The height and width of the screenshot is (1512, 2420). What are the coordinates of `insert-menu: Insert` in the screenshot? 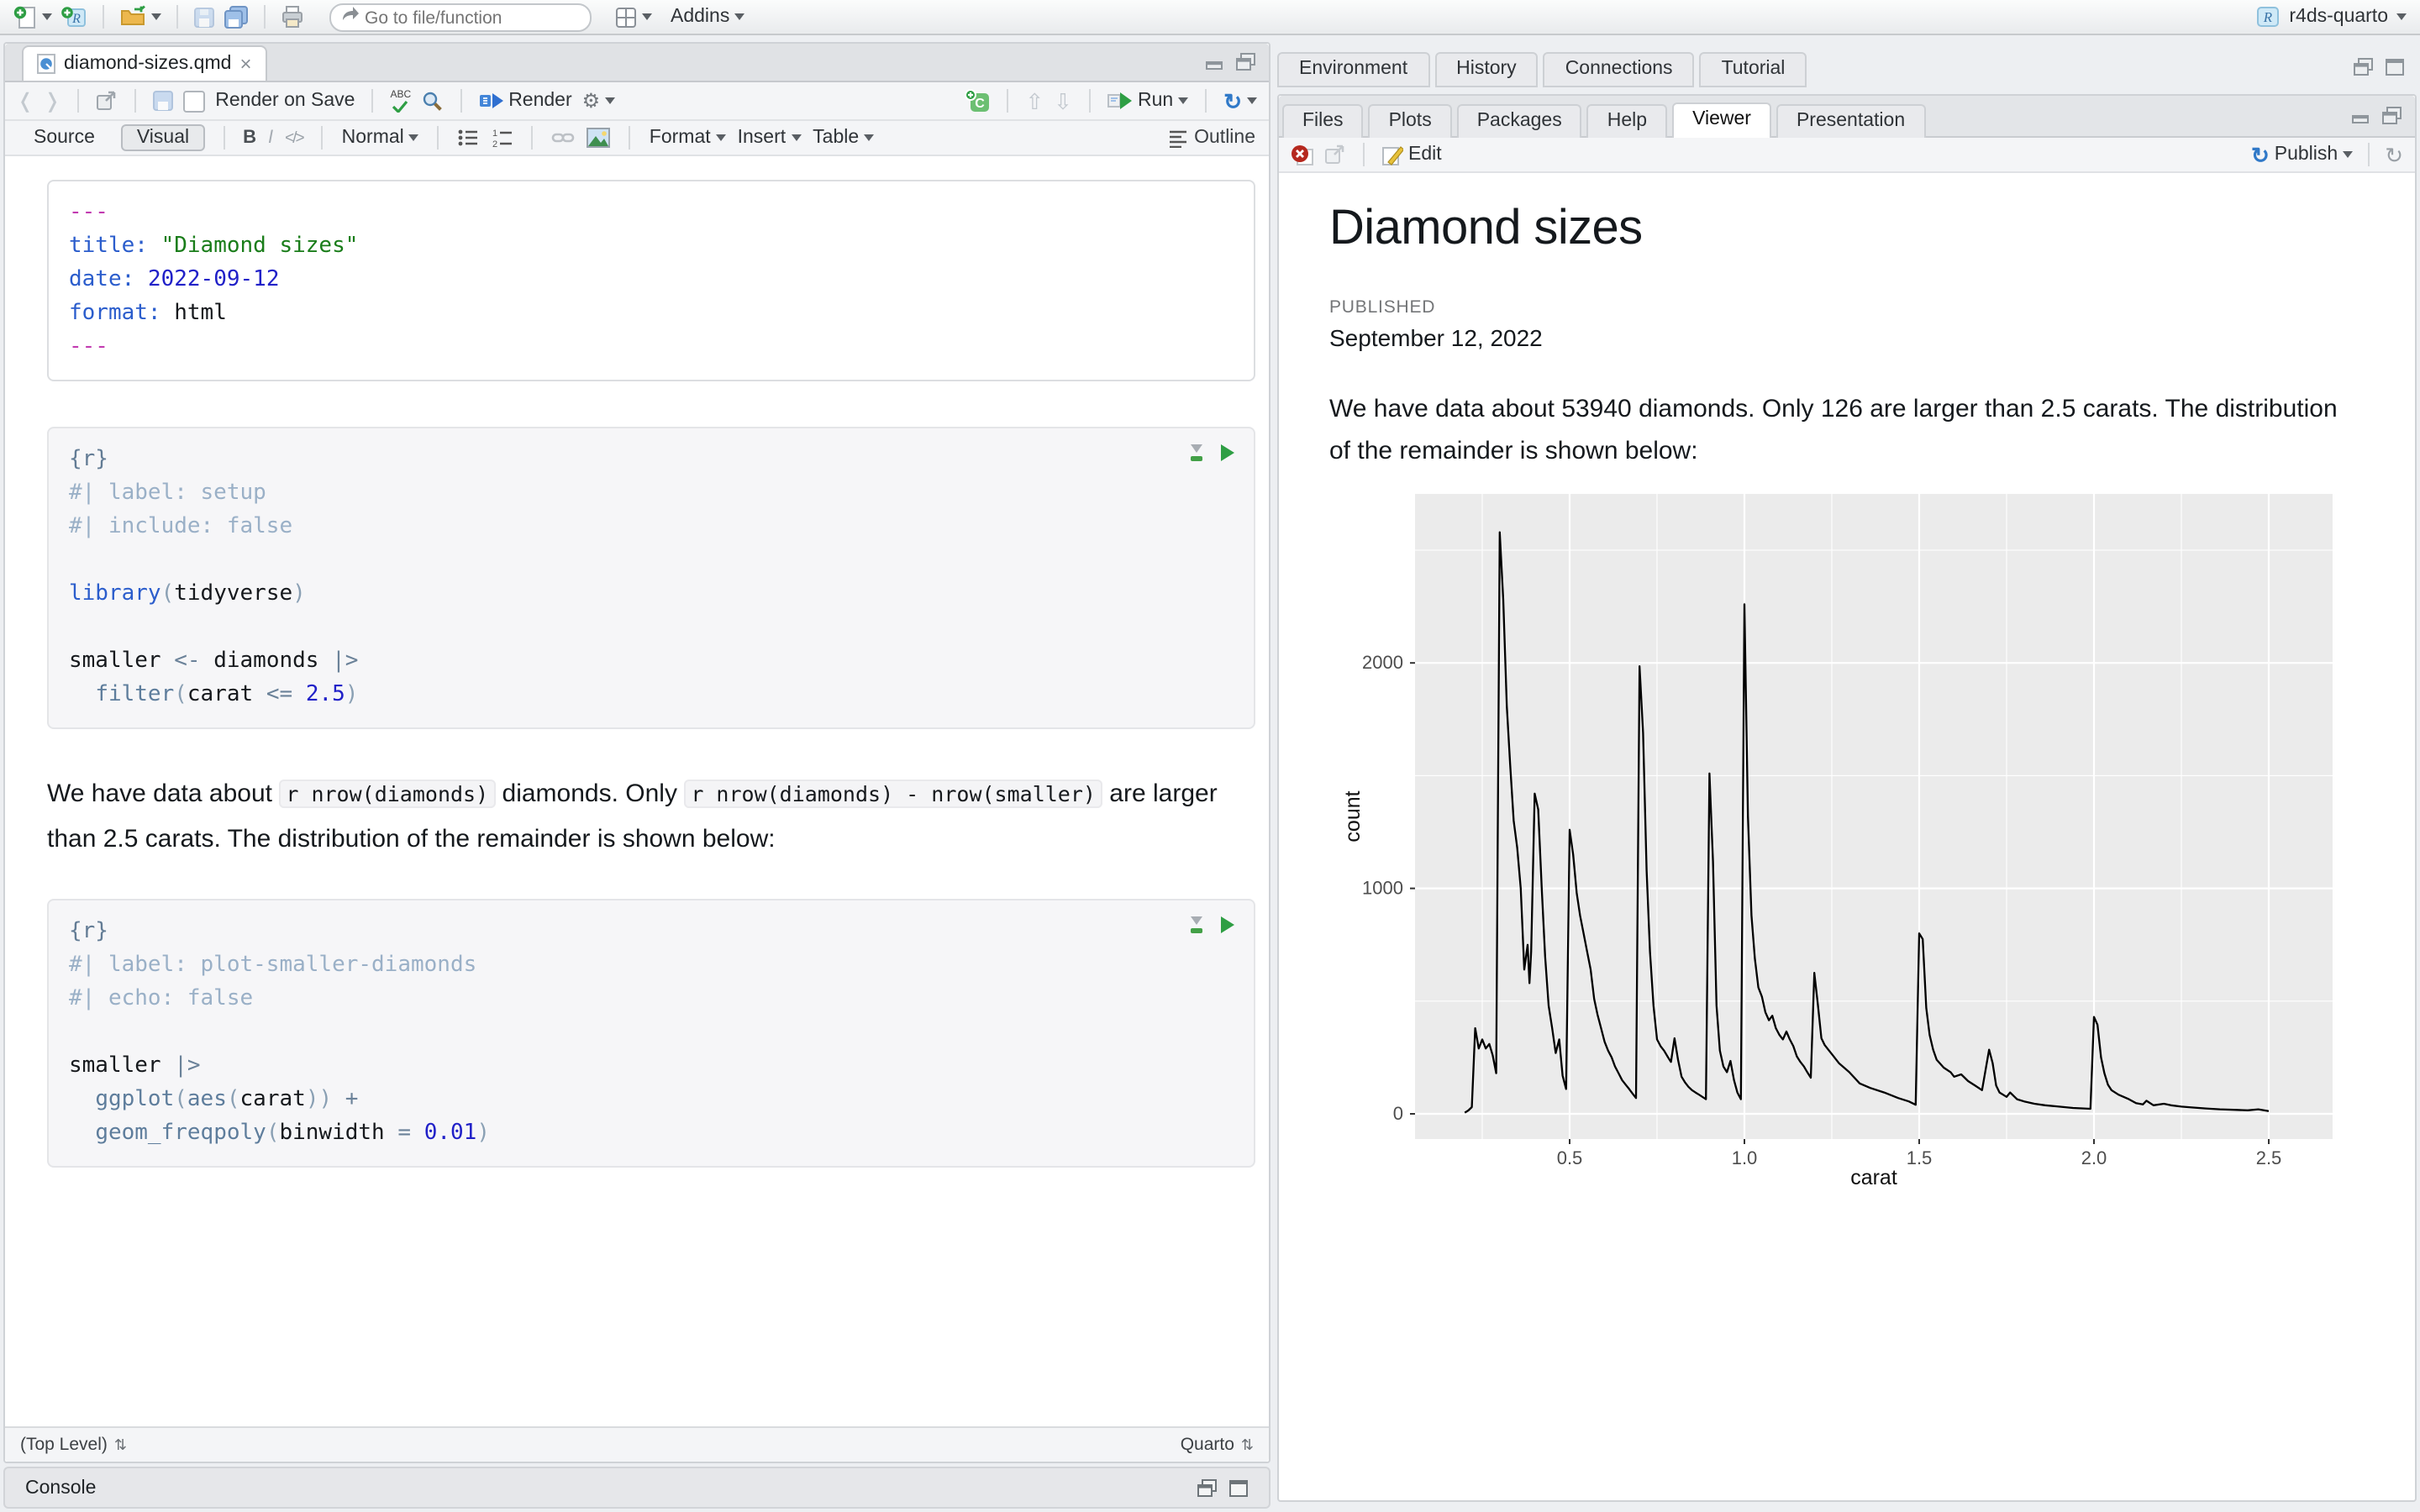 It's located at (770, 138).